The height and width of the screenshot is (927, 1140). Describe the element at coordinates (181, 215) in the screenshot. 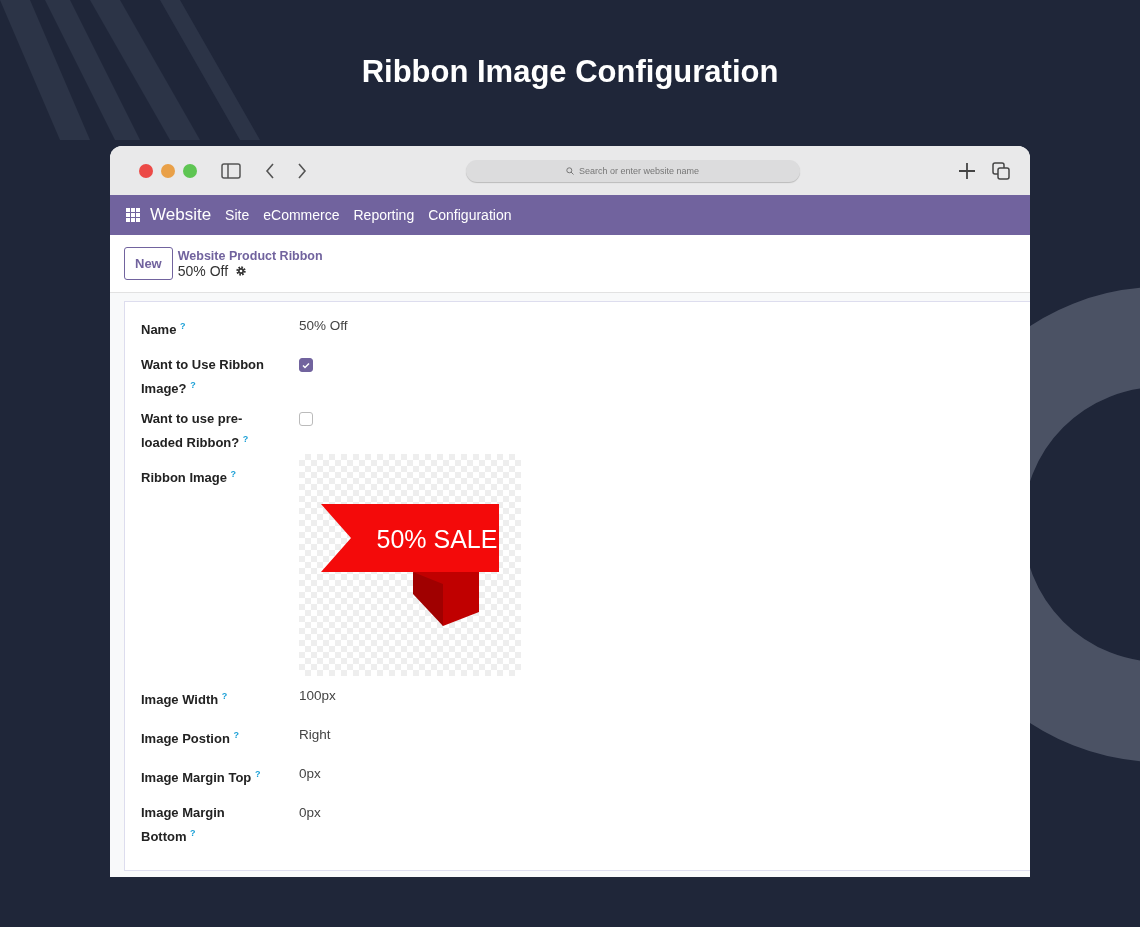

I see `app-name: Website` at that location.